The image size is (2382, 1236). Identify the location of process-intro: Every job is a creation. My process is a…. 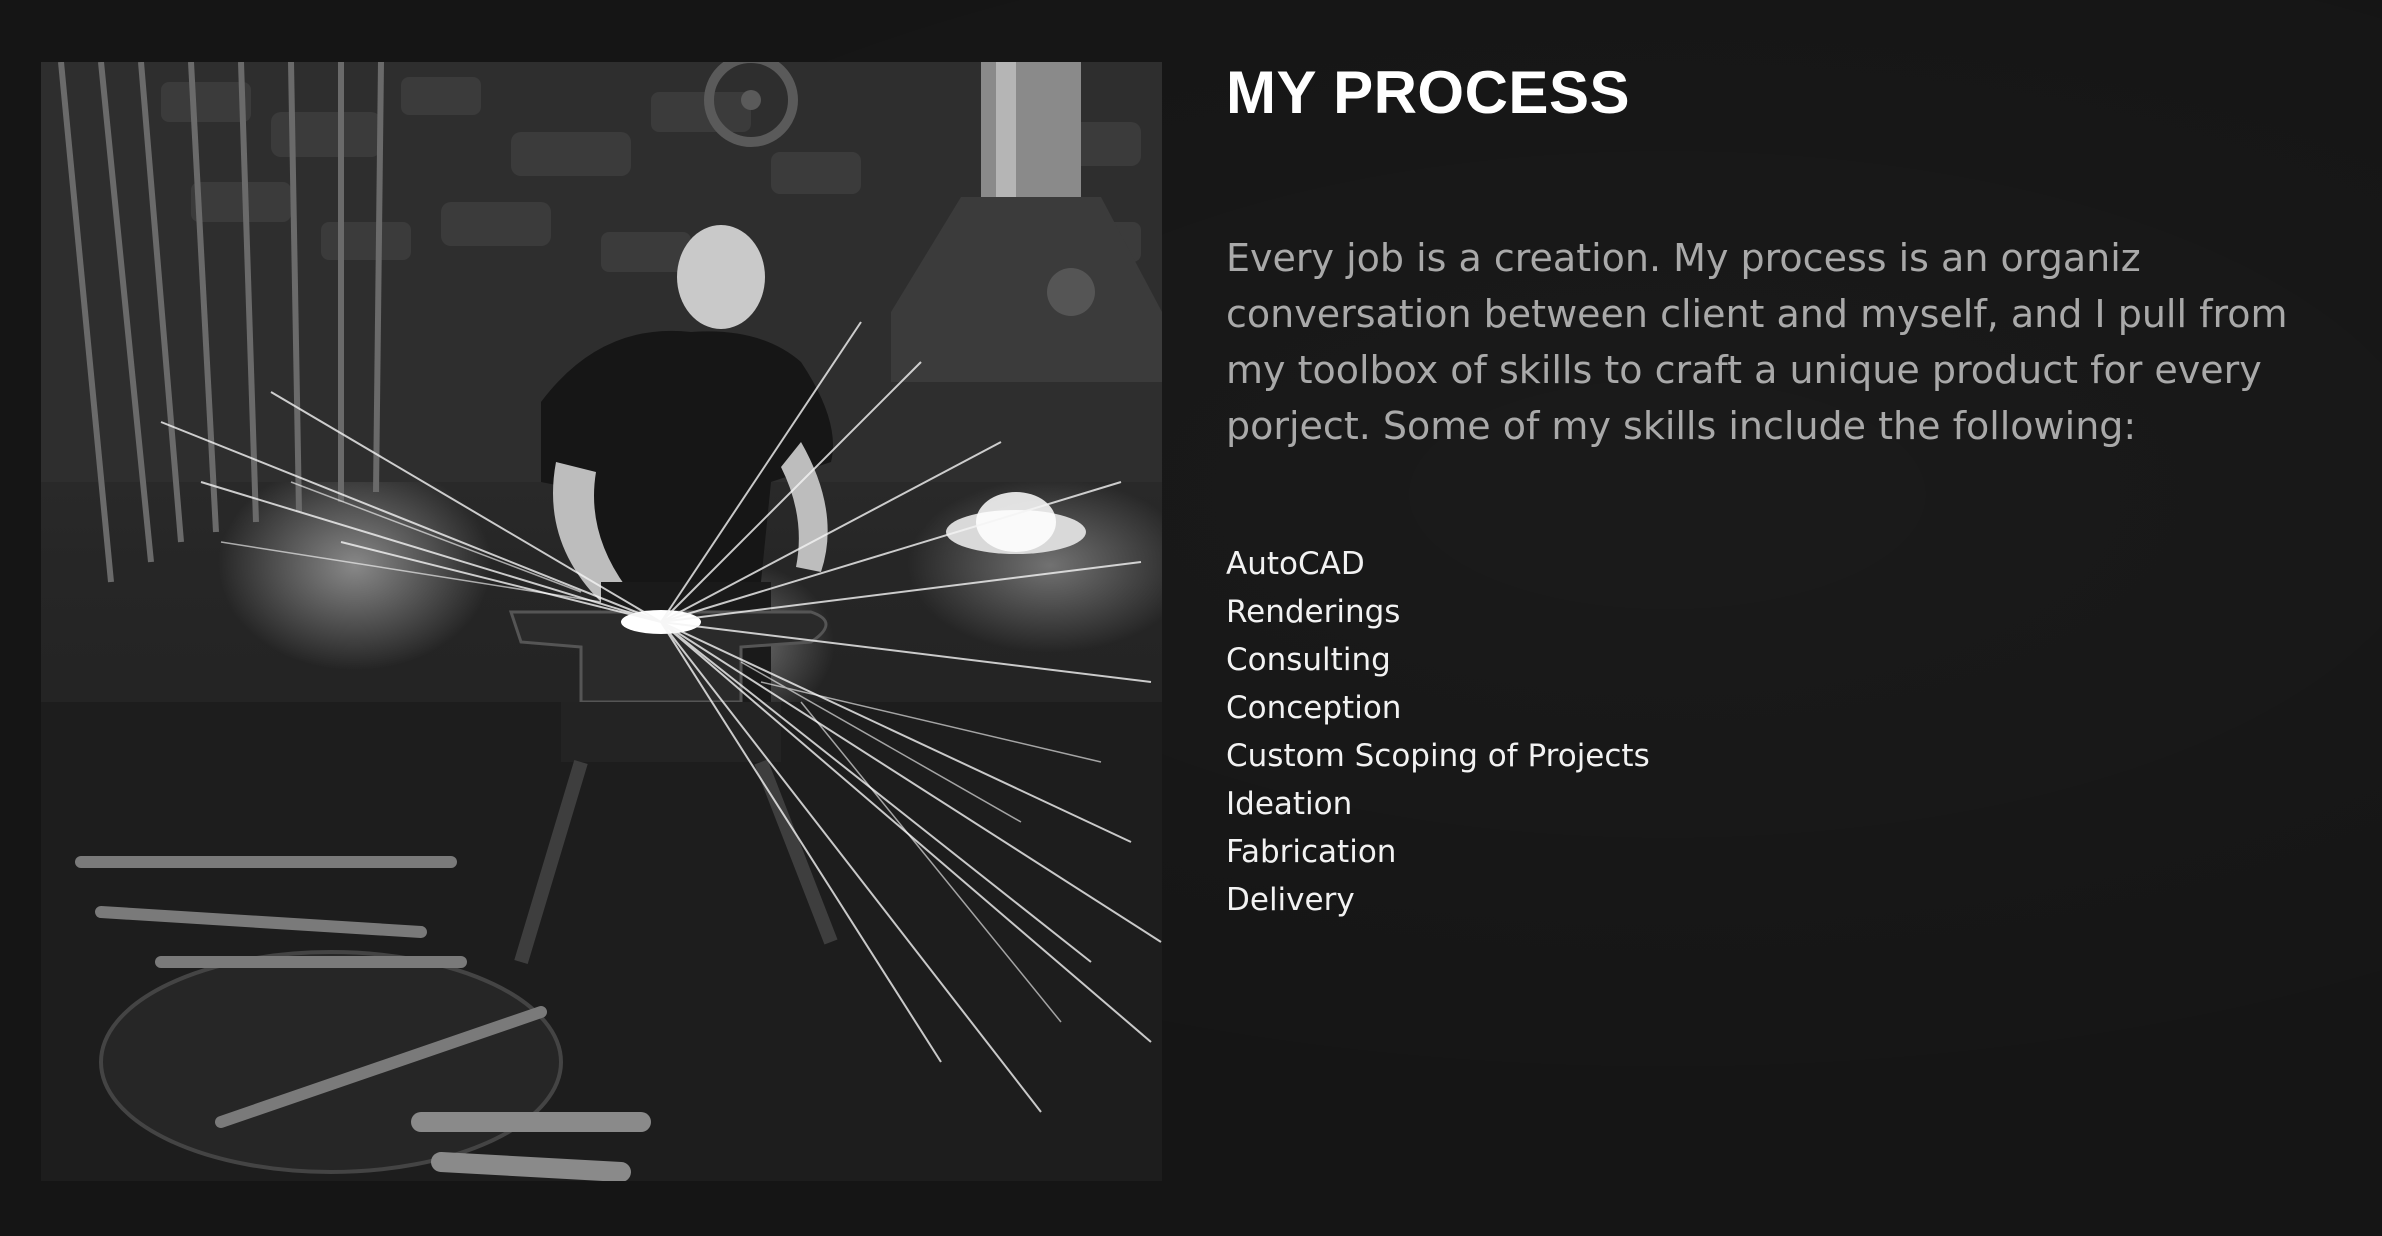
(1757, 342).